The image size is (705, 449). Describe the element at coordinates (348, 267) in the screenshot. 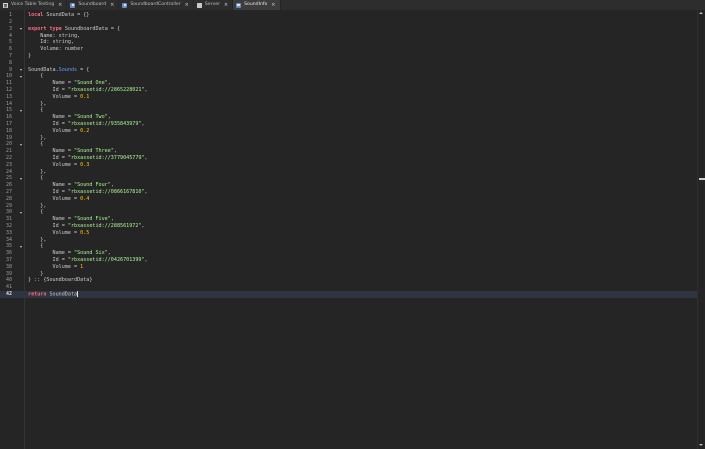

I see `code-line: 38 Volume = 1` at that location.